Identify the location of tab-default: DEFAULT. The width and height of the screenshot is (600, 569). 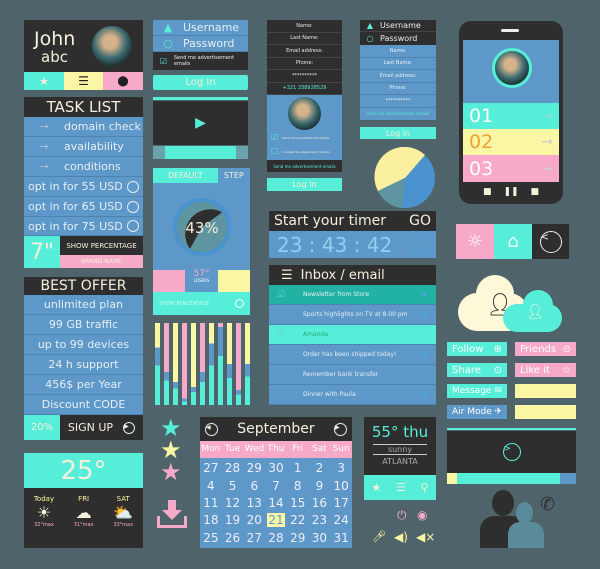
(185, 175).